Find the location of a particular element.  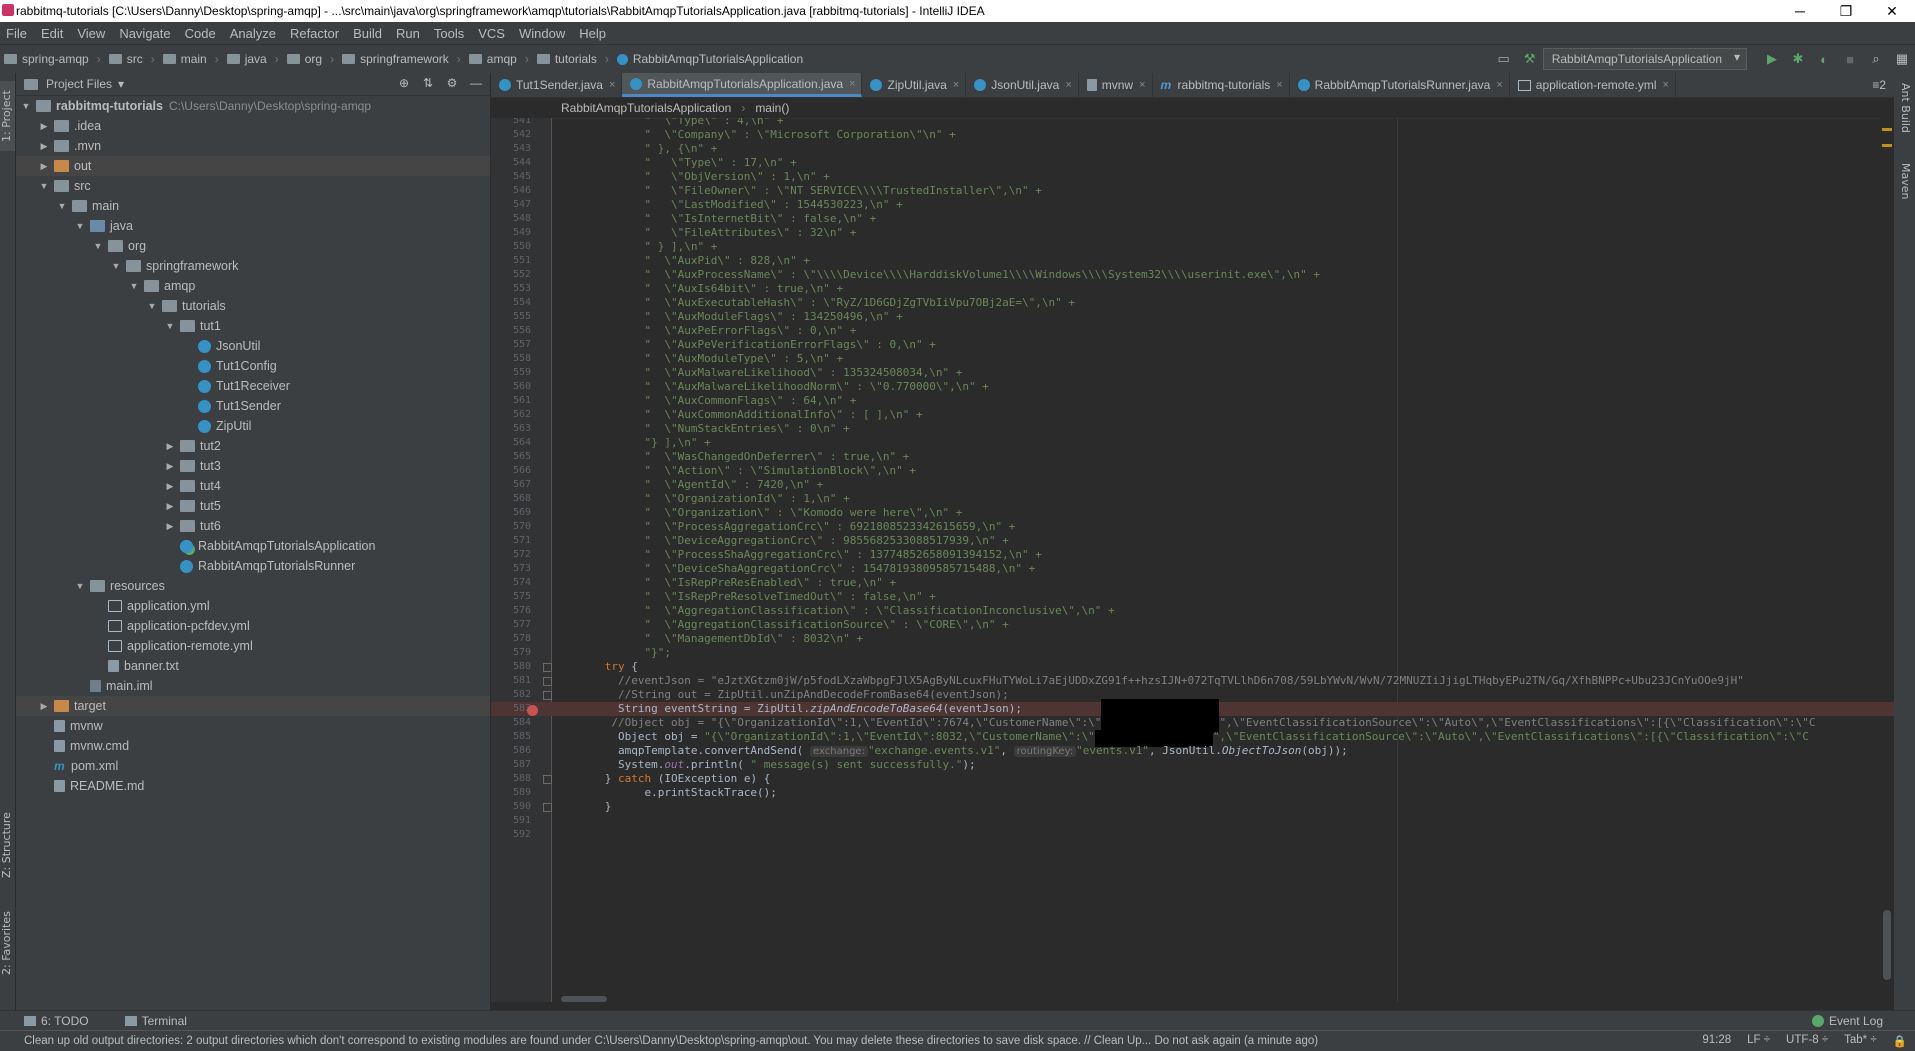

build-hammer-icon: ⚒ is located at coordinates (1530, 59).